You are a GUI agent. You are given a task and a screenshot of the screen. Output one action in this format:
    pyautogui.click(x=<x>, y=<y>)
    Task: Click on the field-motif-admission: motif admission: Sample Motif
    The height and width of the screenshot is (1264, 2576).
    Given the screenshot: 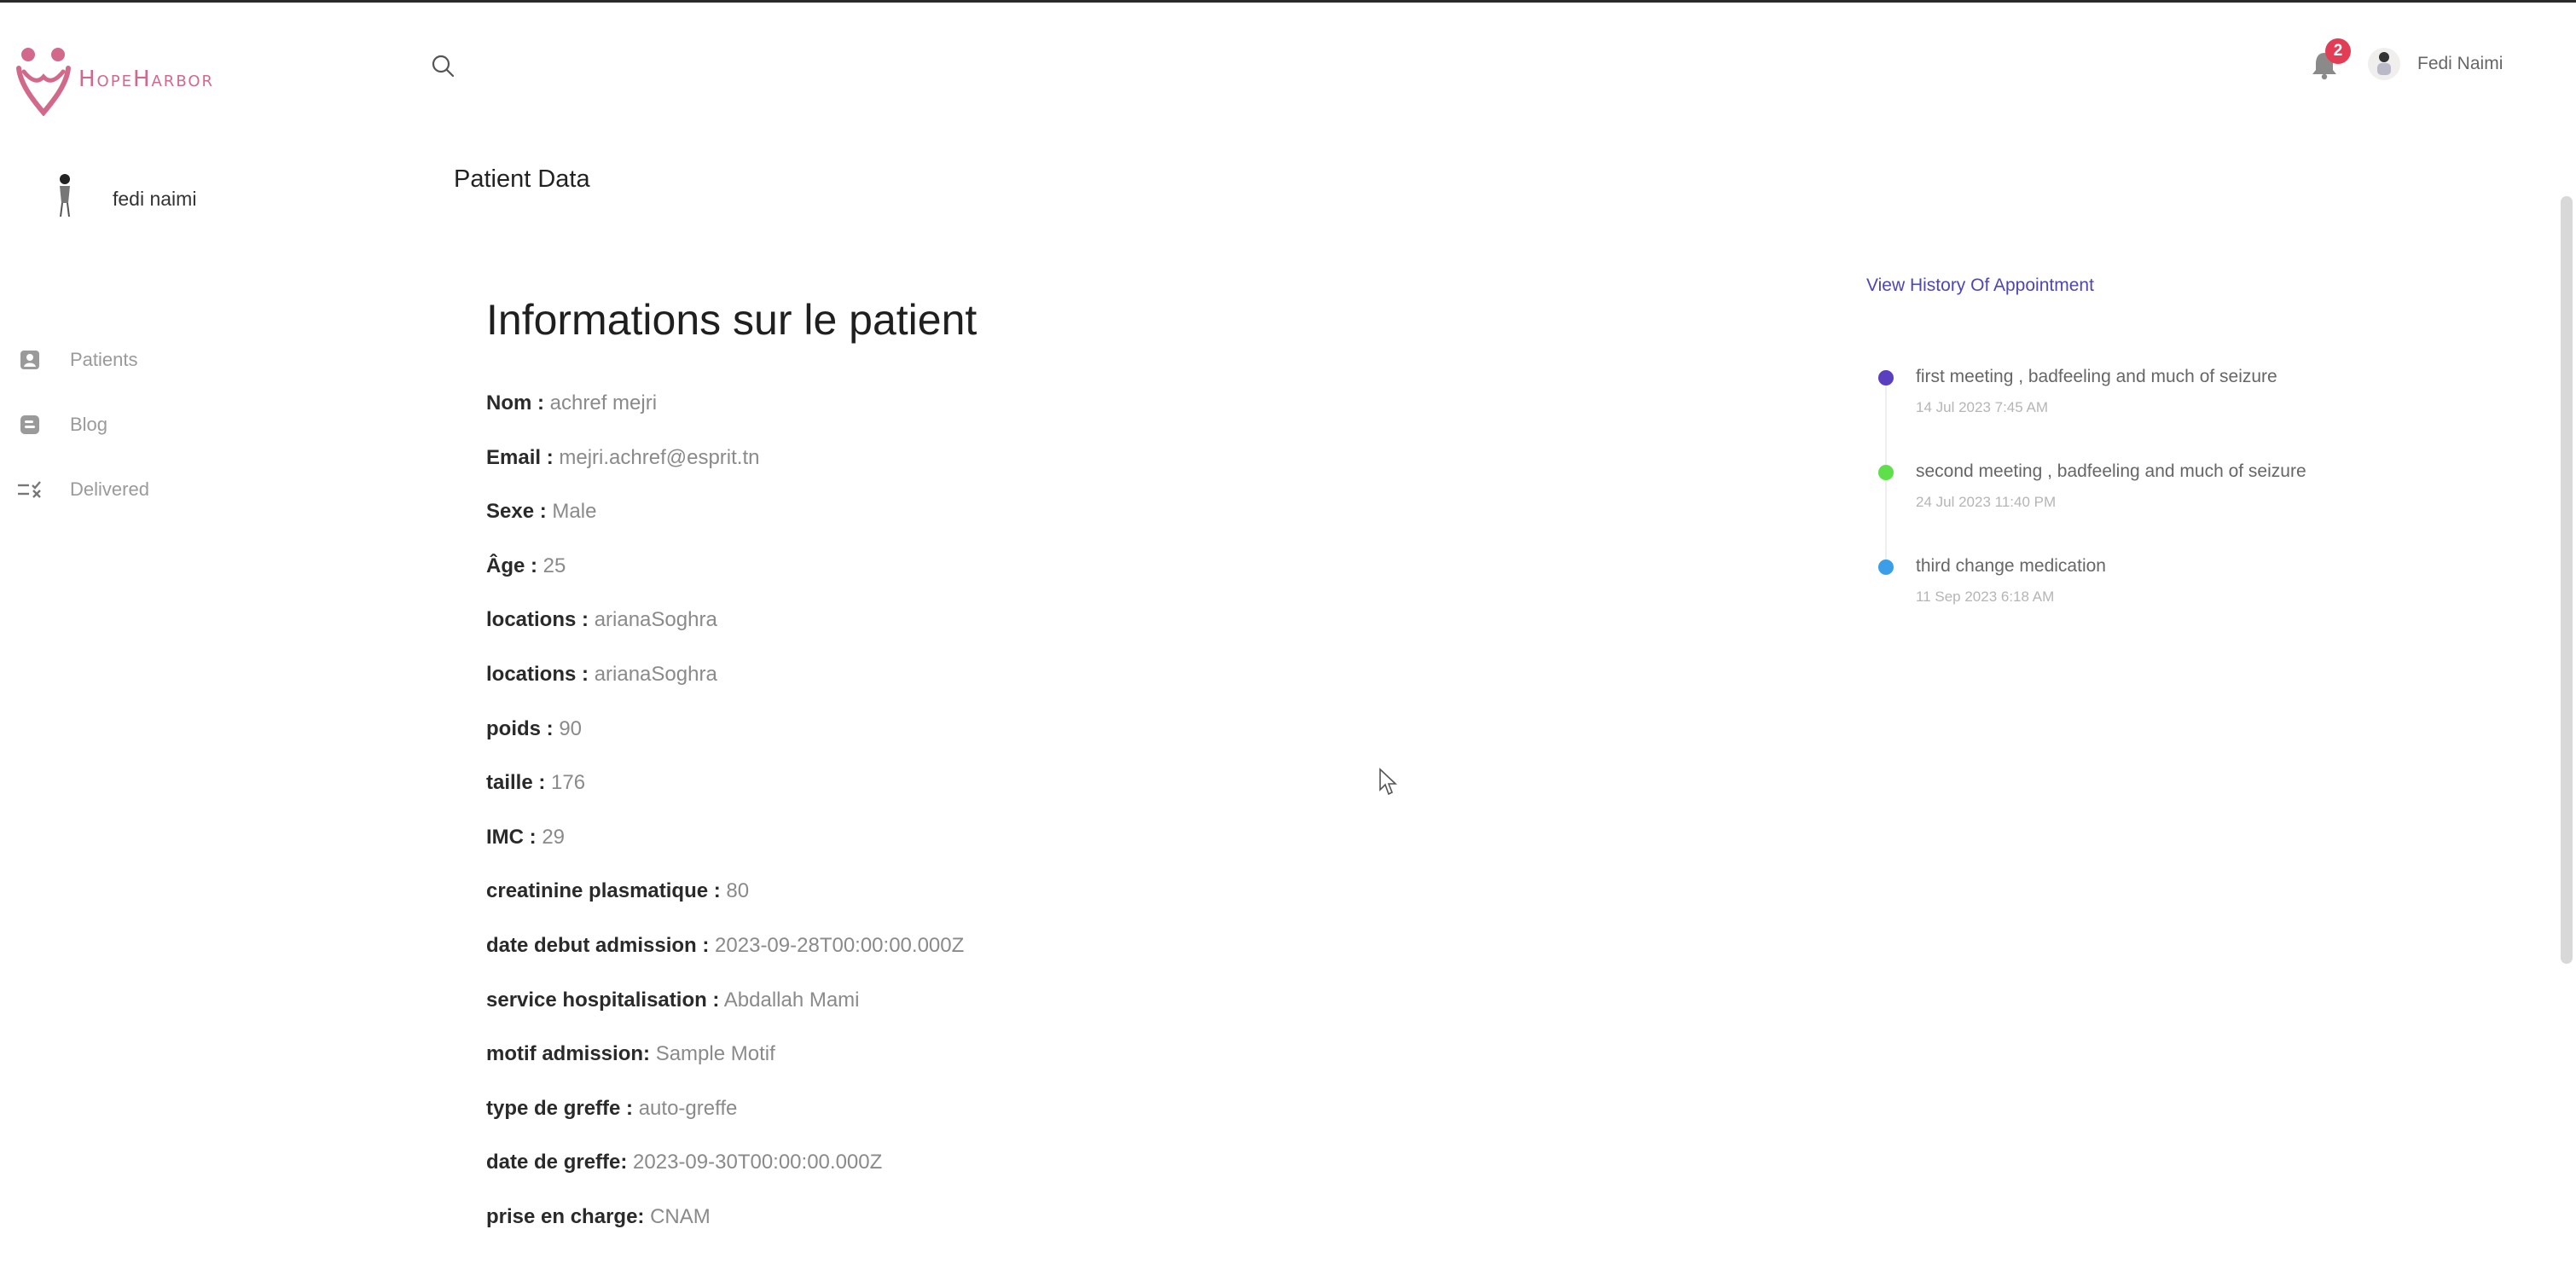 What is the action you would take?
    pyautogui.click(x=725, y=1054)
    